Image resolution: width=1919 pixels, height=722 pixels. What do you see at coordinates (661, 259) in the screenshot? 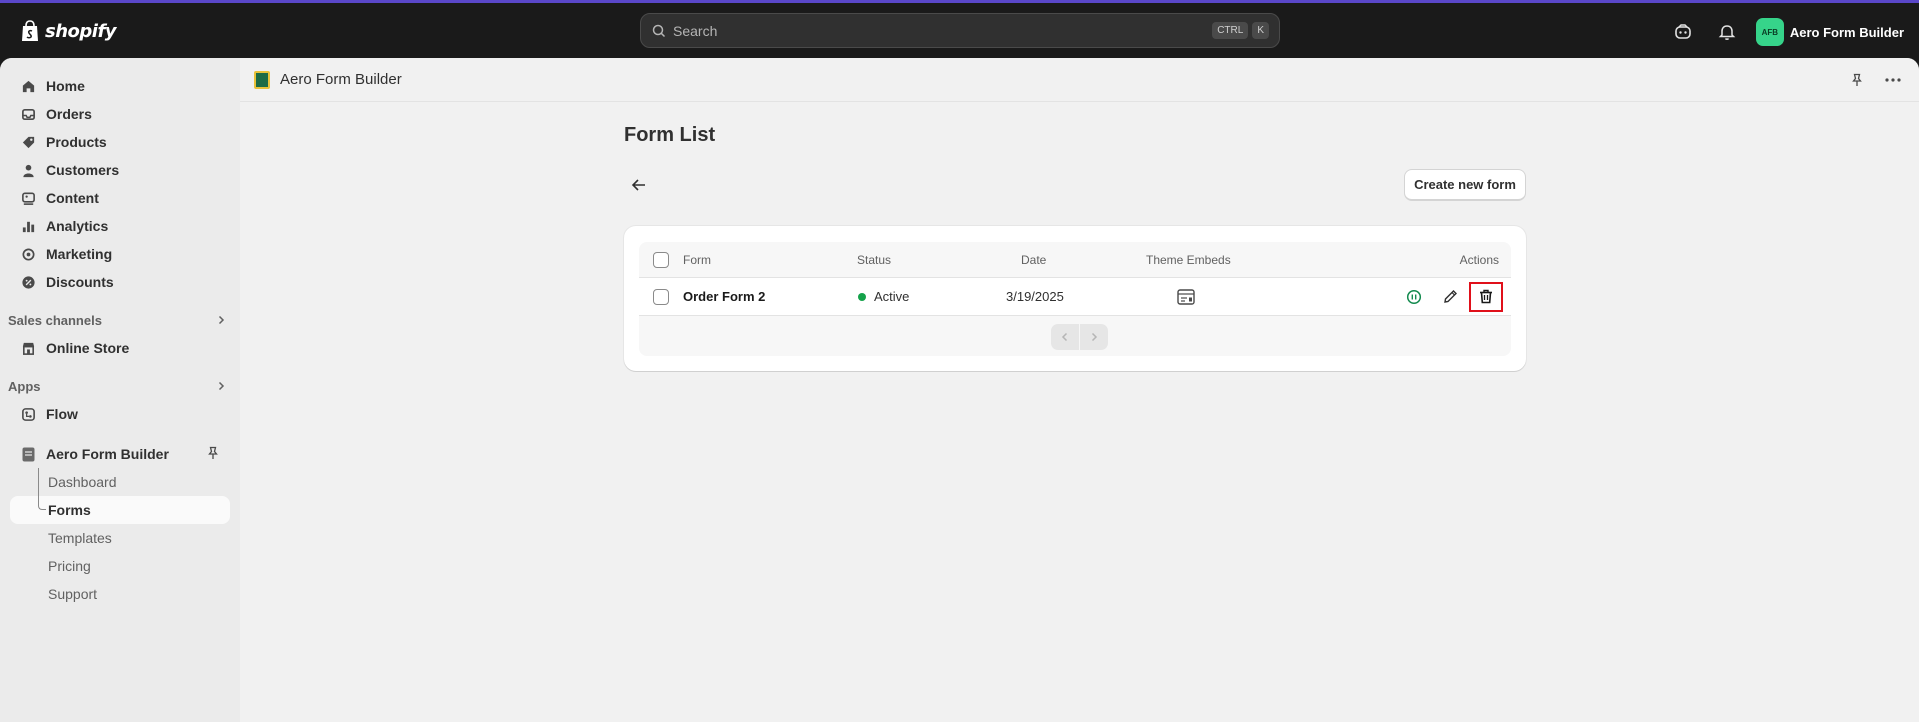
I see `select-all-checkbox` at bounding box center [661, 259].